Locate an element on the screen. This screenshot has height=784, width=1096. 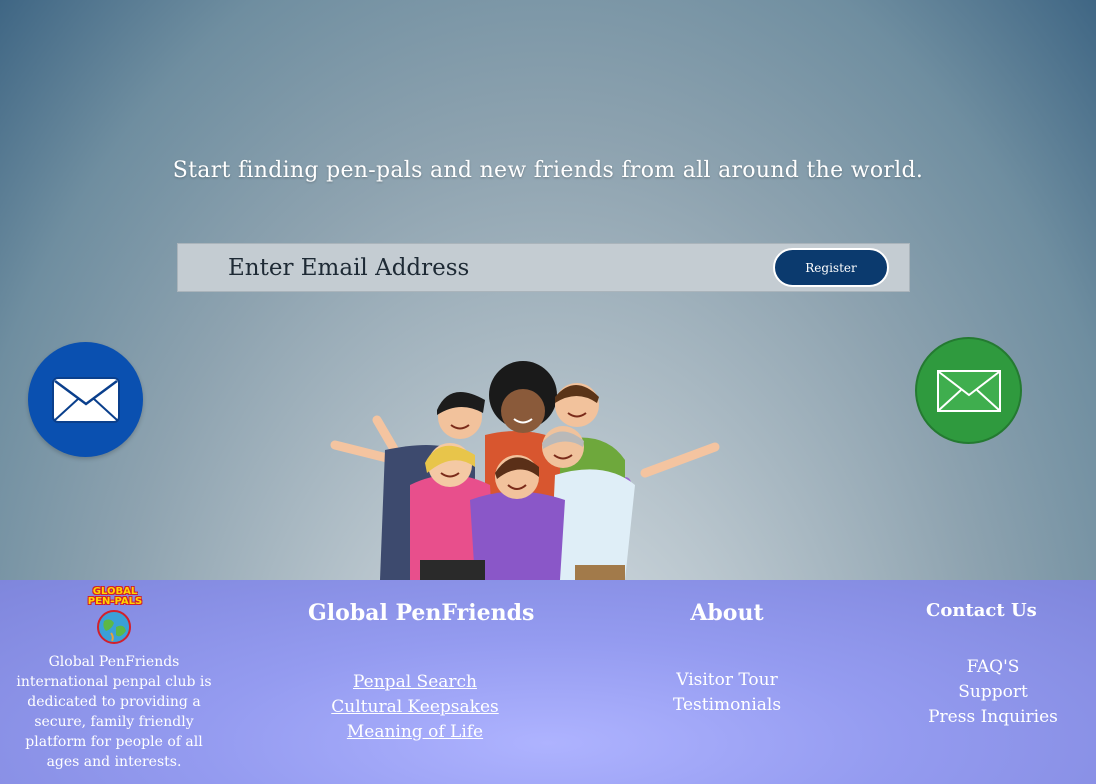
register-button: Register is located at coordinates (831, 267).